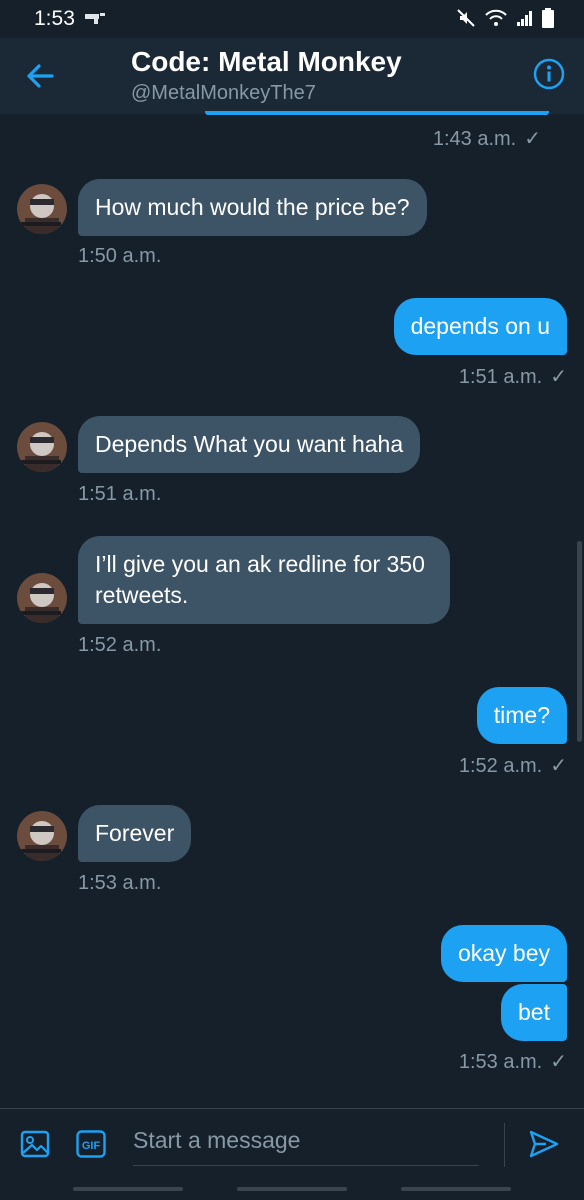 The width and height of the screenshot is (584, 1200). What do you see at coordinates (135, 833) in the screenshot?
I see `message-bubble-incoming: Forever` at bounding box center [135, 833].